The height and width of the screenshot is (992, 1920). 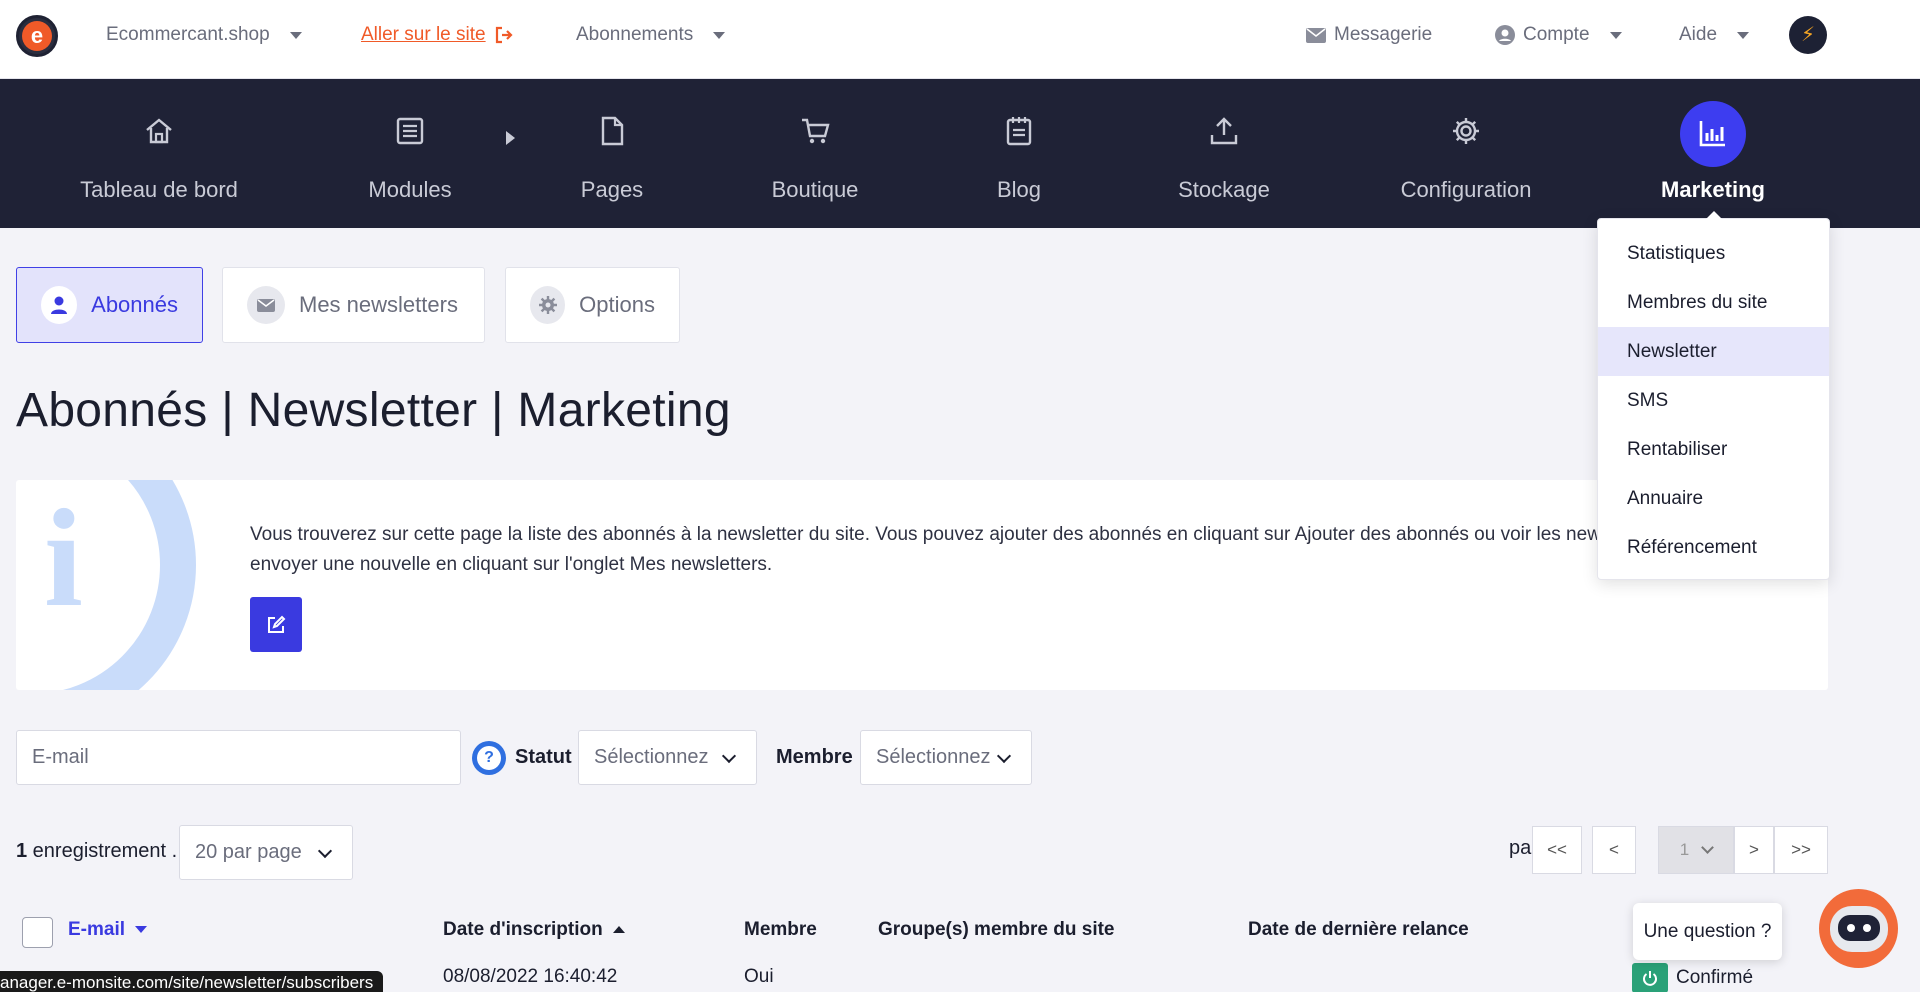 What do you see at coordinates (410, 189) in the screenshot?
I see `nav-label: Modules` at bounding box center [410, 189].